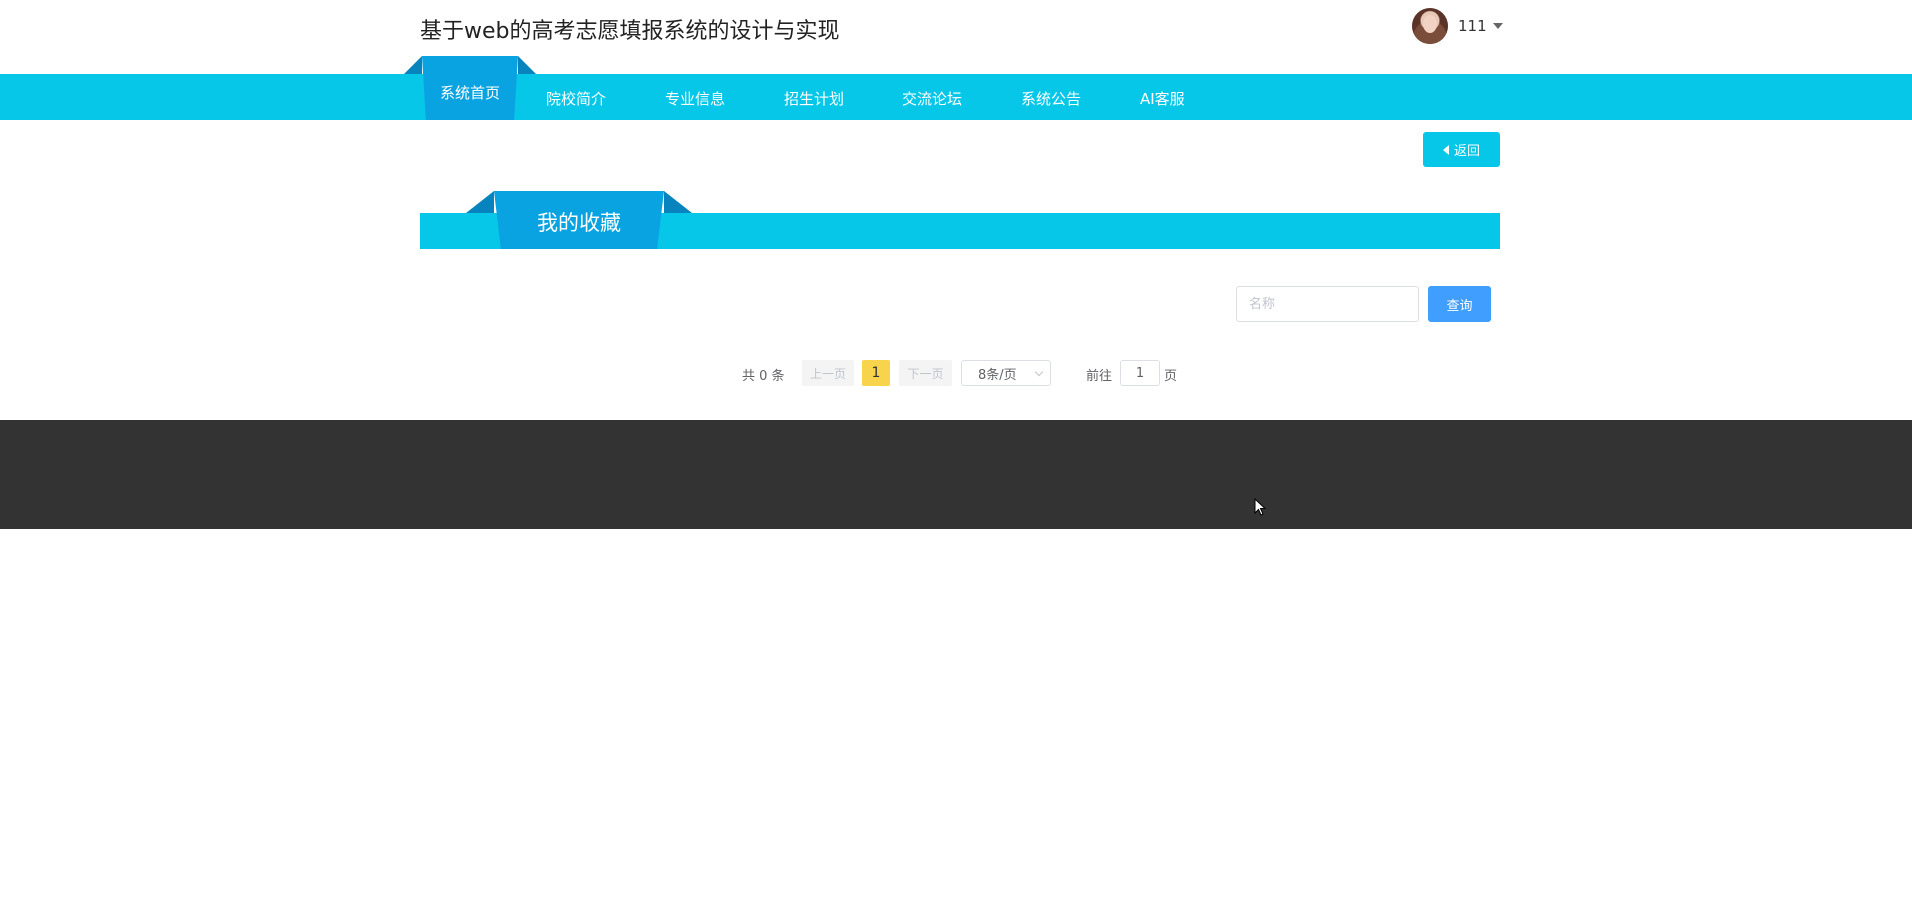 The image size is (1912, 912). I want to click on page-size-value: 8条/页, so click(997, 375).